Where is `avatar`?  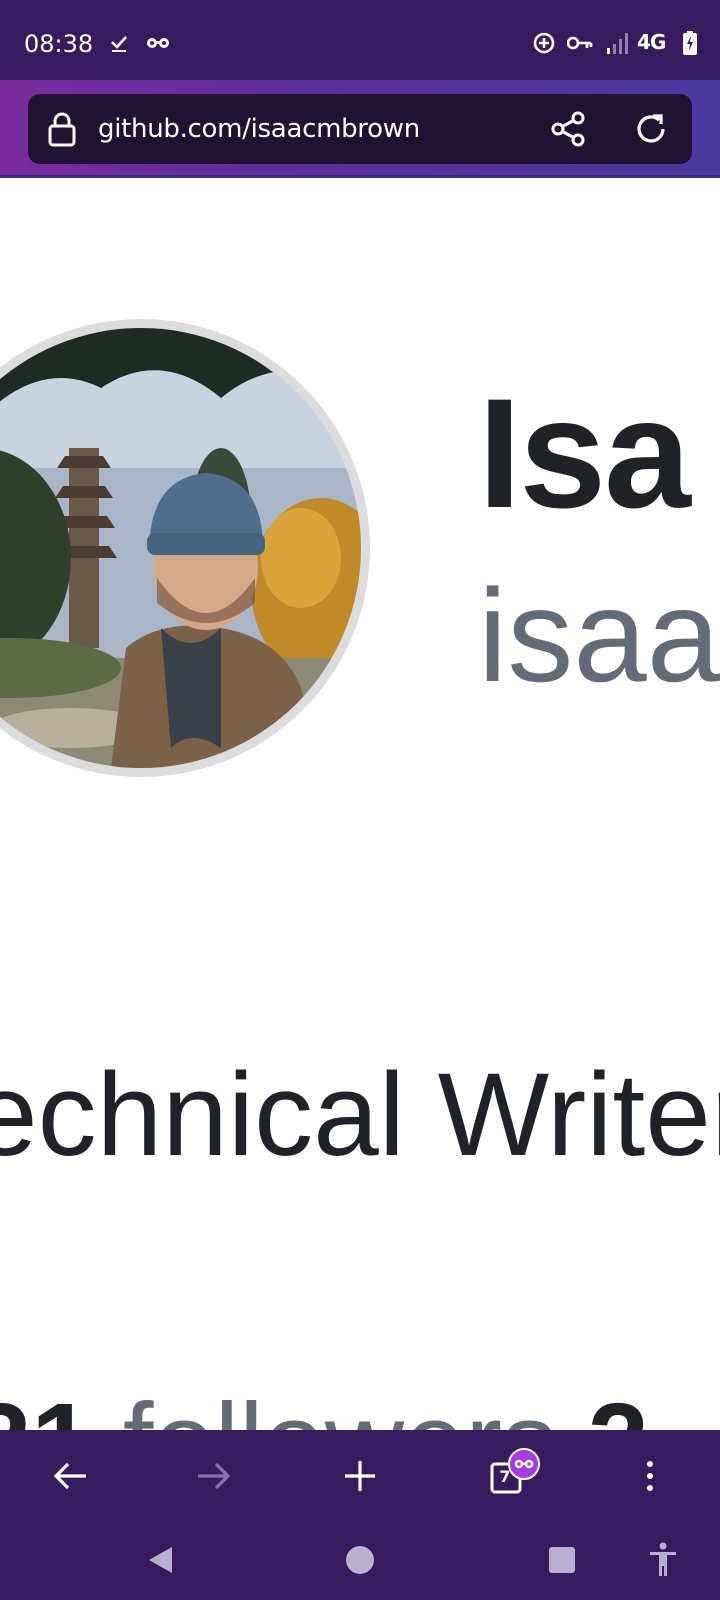 avatar is located at coordinates (185, 548).